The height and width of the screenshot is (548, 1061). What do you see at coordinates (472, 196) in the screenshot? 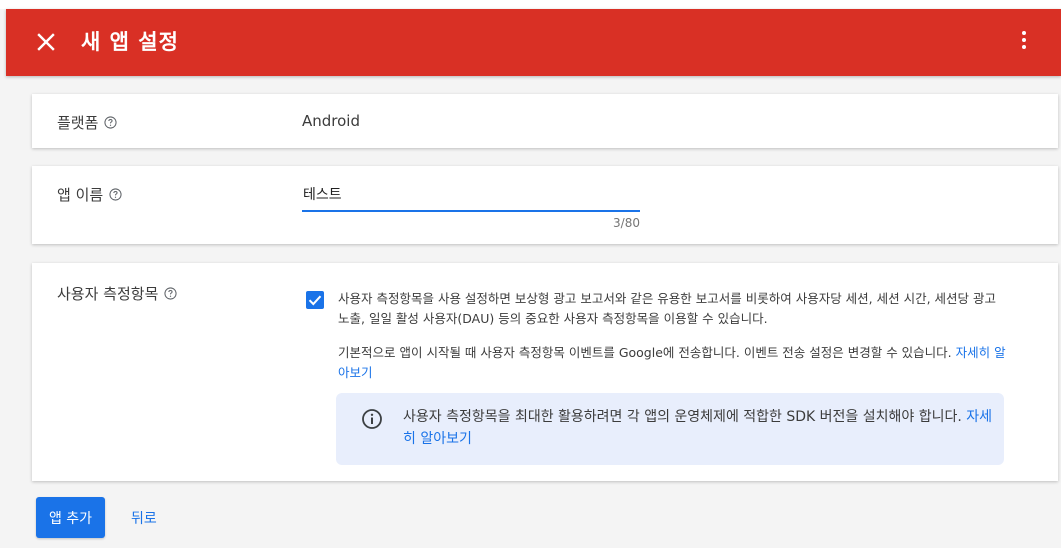
I see `app-name-input` at bounding box center [472, 196].